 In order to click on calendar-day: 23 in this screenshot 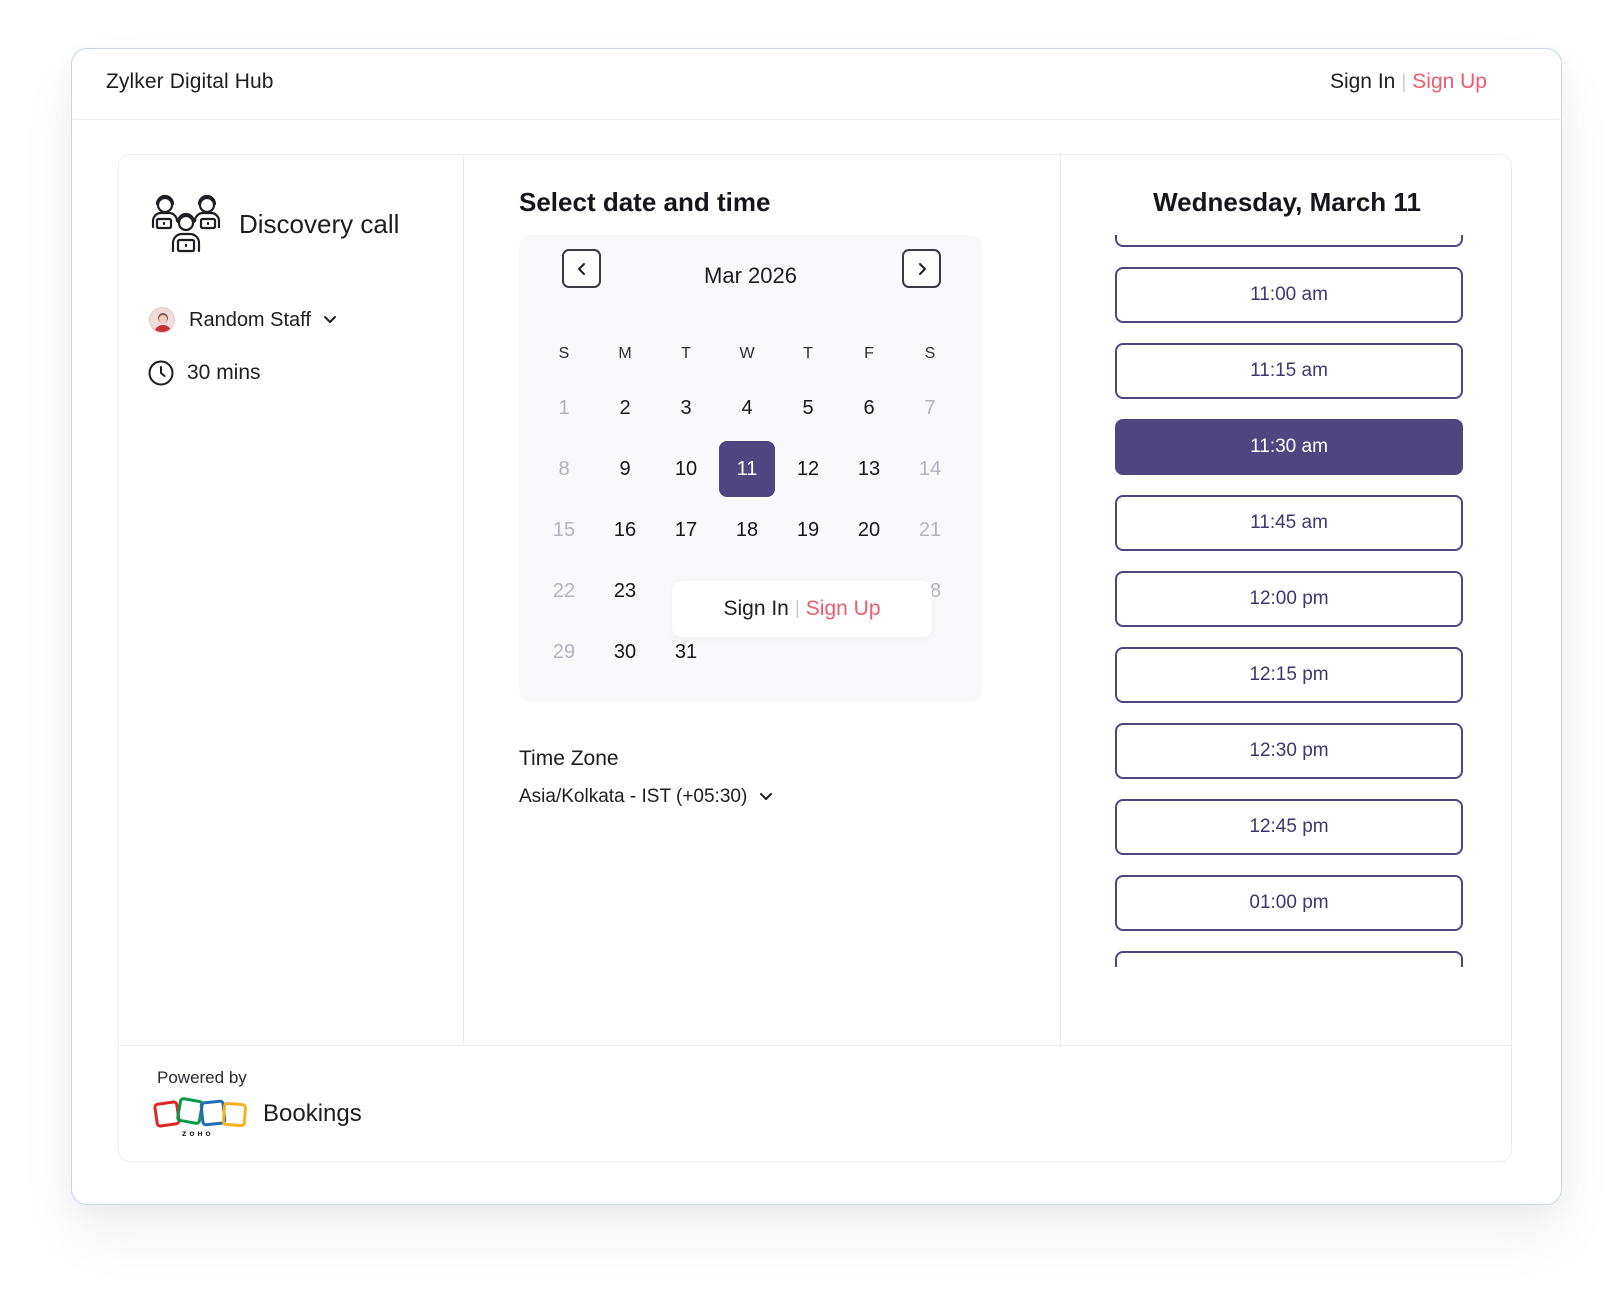, I will do `click(625, 591)`.